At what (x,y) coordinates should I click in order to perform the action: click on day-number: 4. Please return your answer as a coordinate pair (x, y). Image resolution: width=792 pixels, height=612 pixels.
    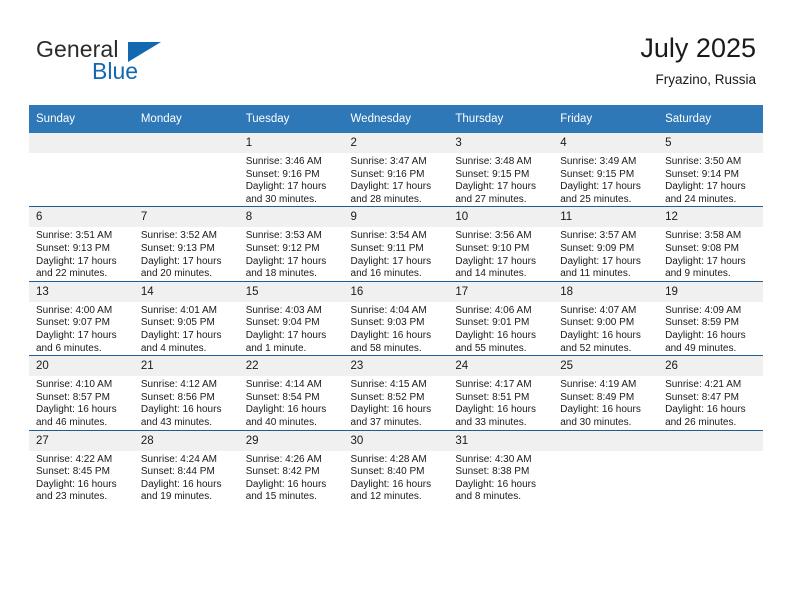
    Looking at the image, I should click on (606, 143).